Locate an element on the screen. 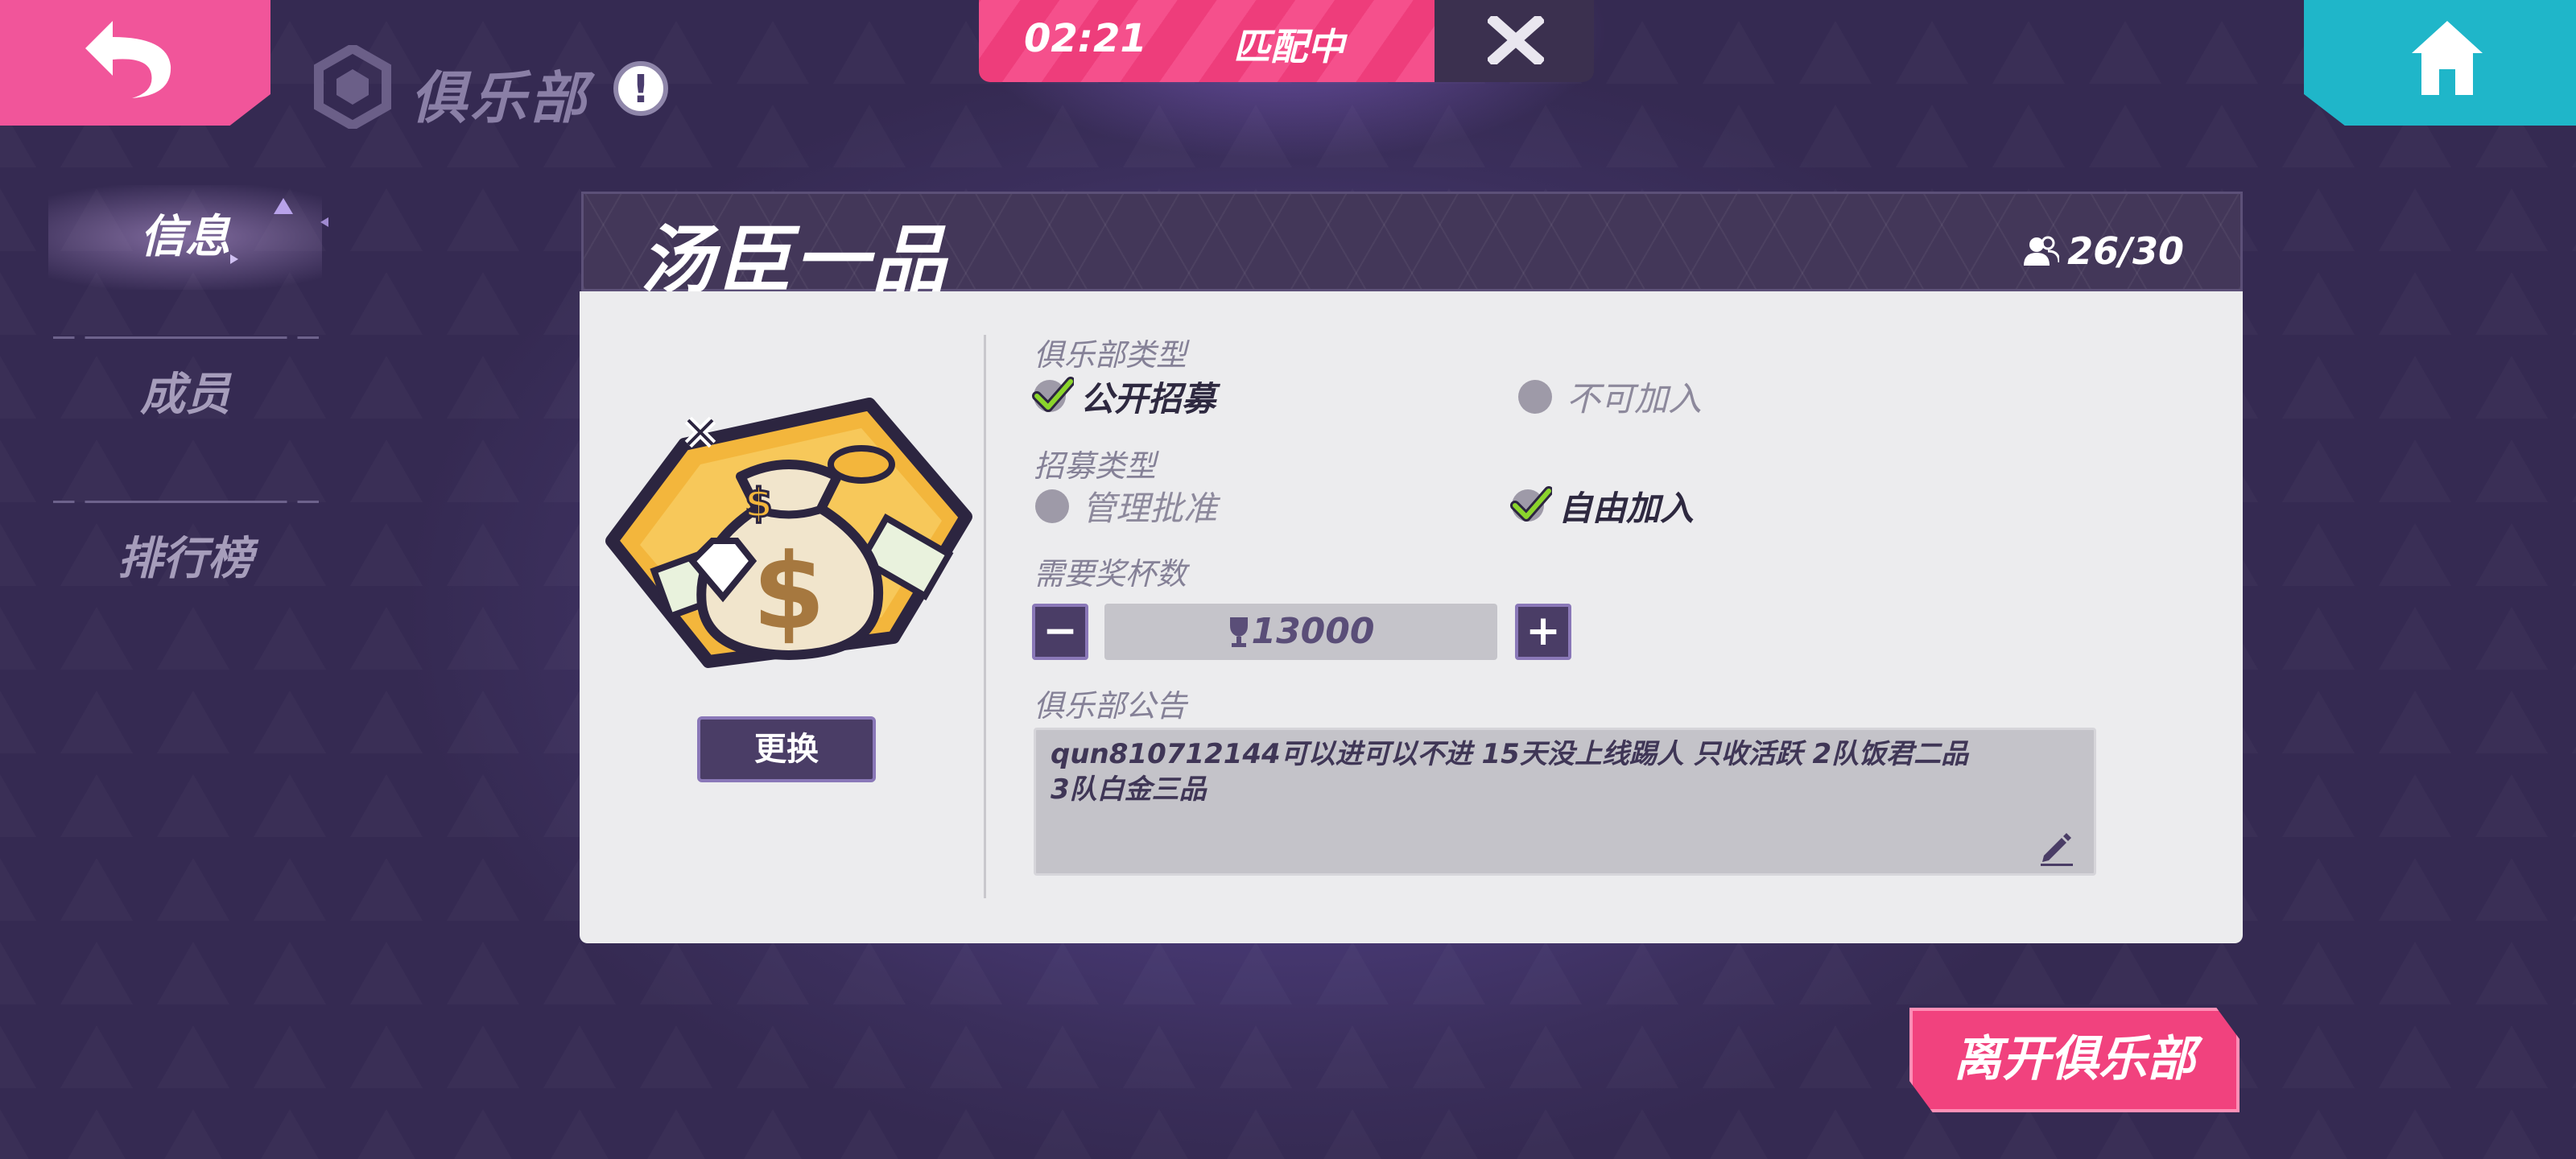 The width and height of the screenshot is (2576, 1159). sidebar-item-members: 成员 is located at coordinates (185, 395).